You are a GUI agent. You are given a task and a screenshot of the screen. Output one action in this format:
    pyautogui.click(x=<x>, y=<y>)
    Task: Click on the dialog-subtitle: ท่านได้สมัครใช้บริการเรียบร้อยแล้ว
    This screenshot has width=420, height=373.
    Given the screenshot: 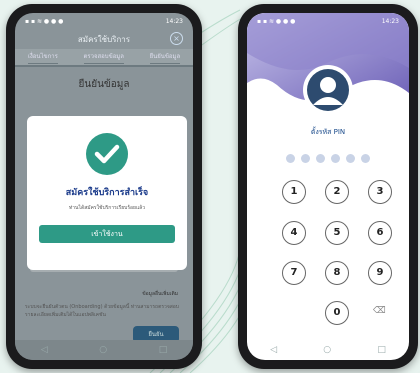 What is the action you would take?
    pyautogui.click(x=107, y=208)
    